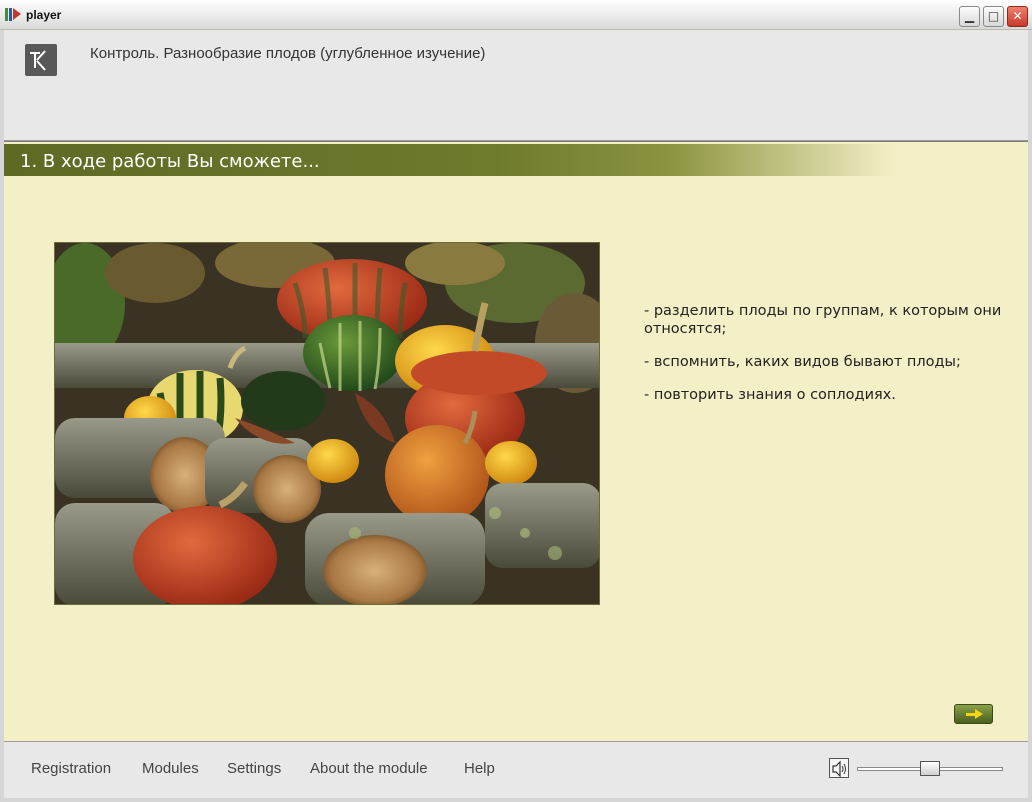 Image resolution: width=1032 pixels, height=802 pixels. What do you see at coordinates (930, 768) in the screenshot?
I see `volume-slider-thumb` at bounding box center [930, 768].